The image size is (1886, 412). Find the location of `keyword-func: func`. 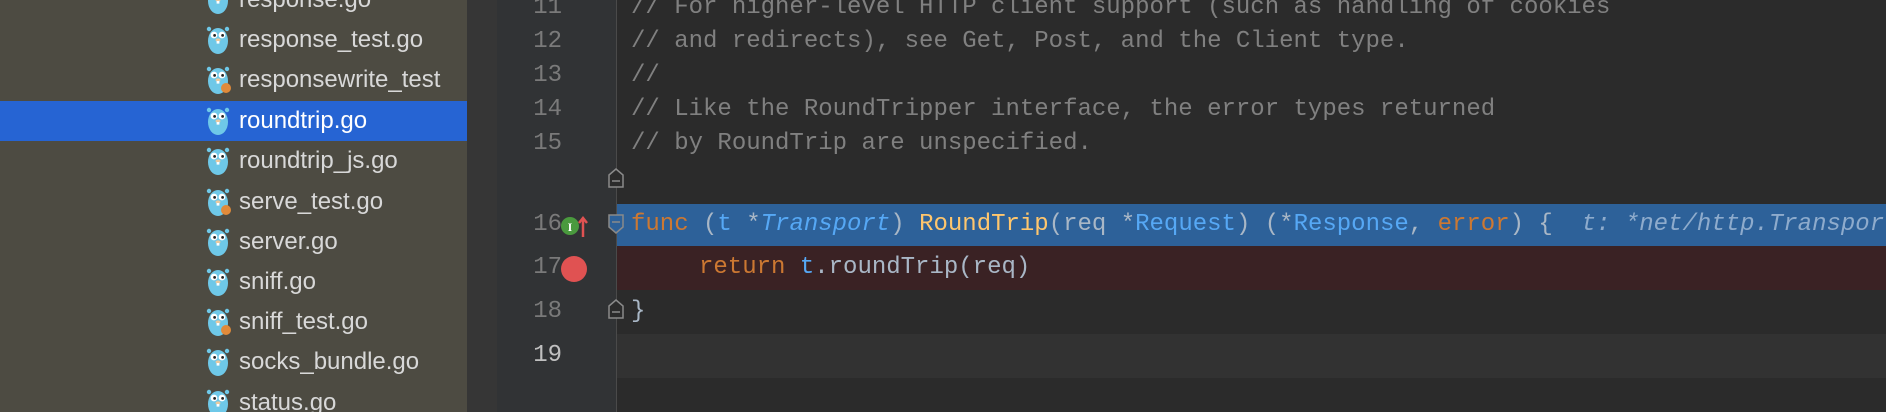

keyword-func: func is located at coordinates (660, 224).